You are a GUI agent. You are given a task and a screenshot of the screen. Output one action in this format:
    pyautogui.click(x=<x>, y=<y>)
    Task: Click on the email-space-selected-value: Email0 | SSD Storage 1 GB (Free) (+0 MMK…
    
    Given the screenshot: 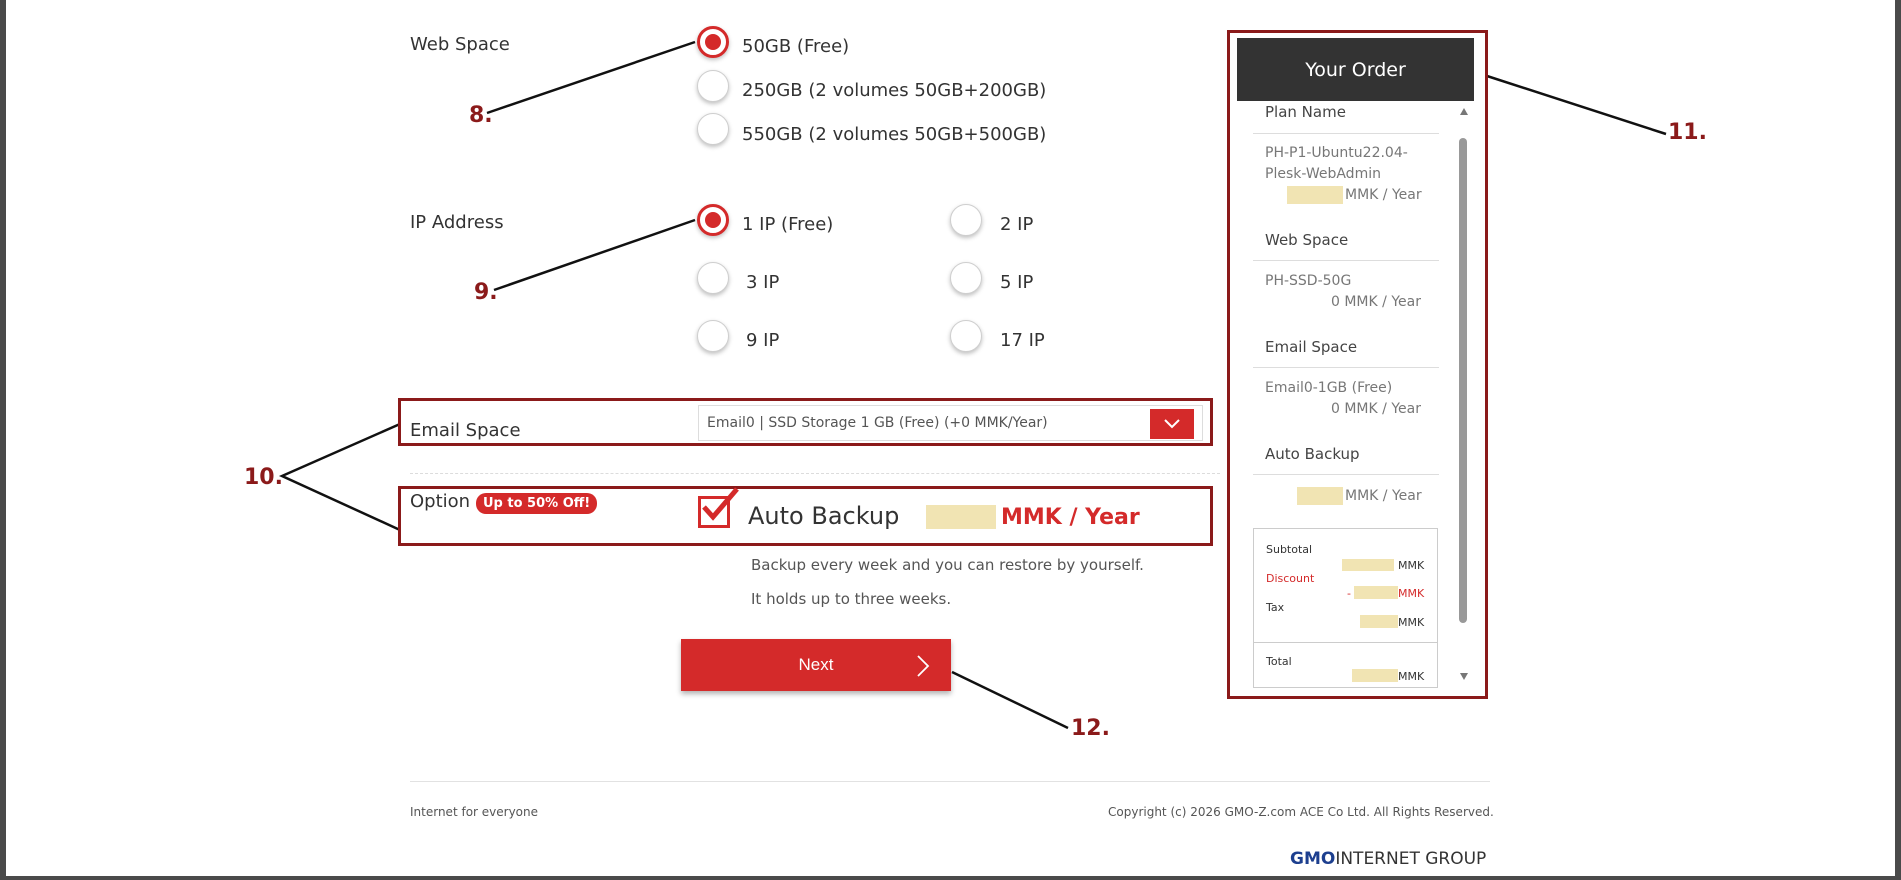 What is the action you would take?
    pyautogui.click(x=877, y=423)
    